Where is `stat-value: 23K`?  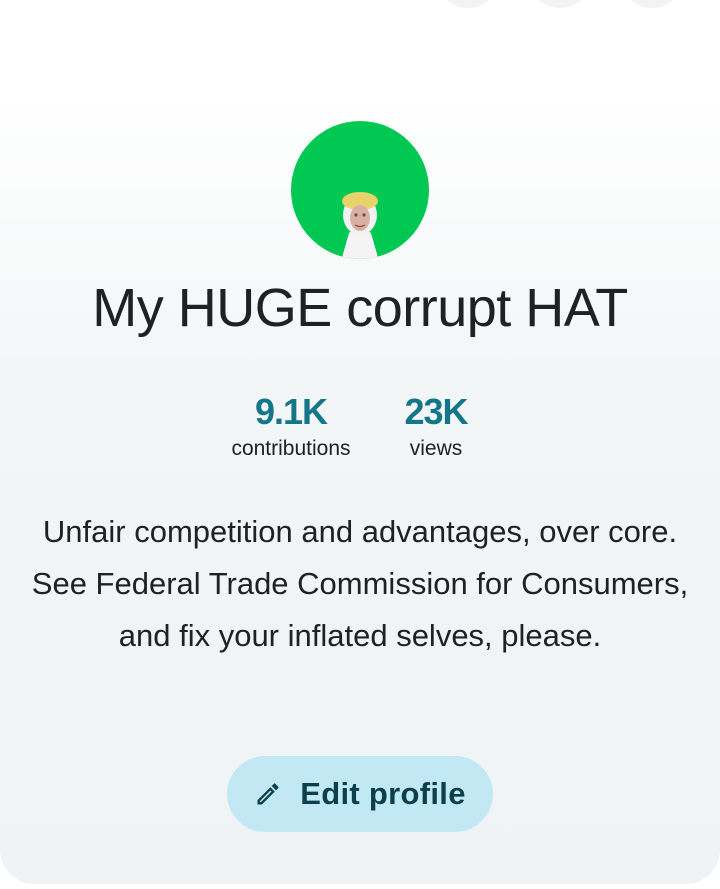
stat-value: 23K is located at coordinates (436, 411).